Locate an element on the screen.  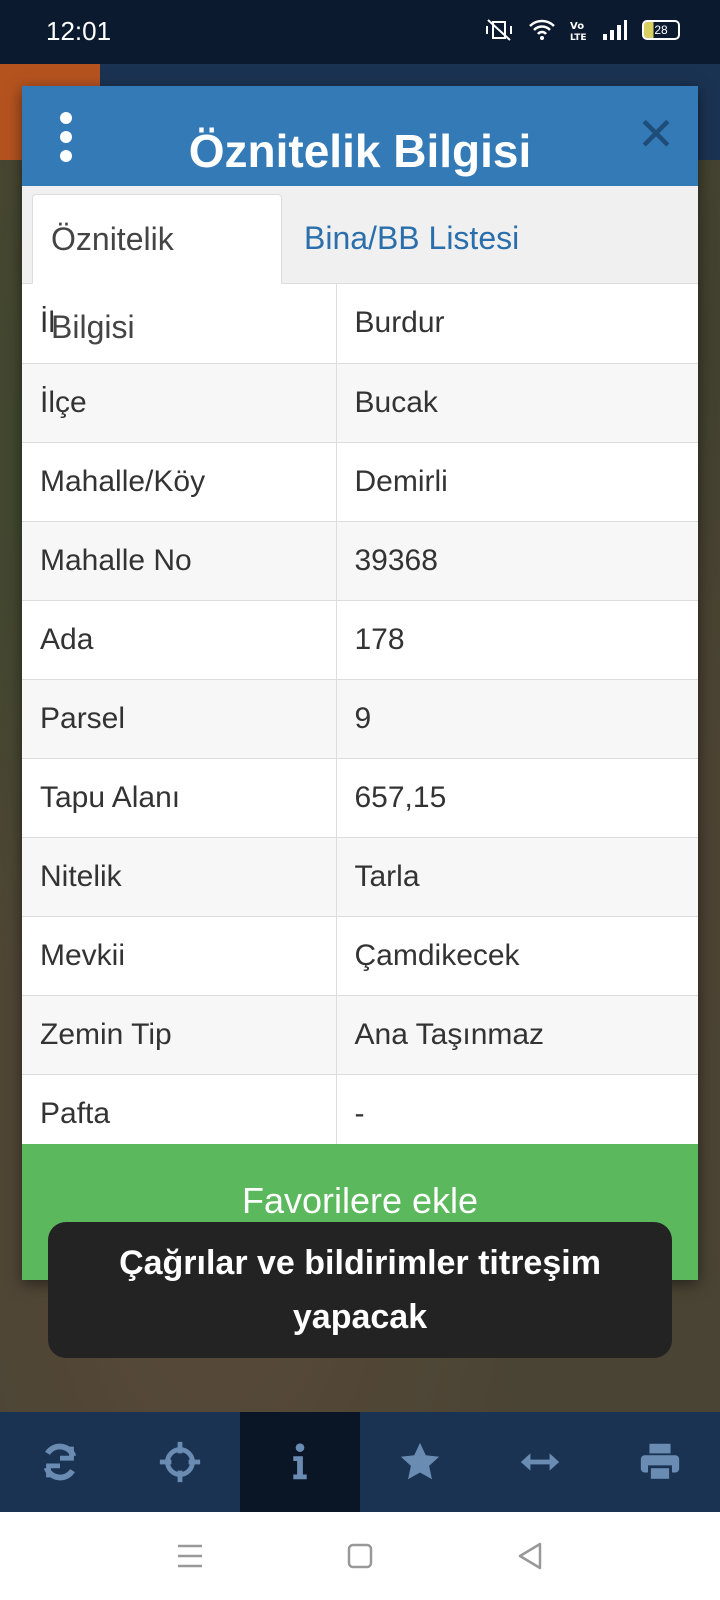
dialog-header: Öznitelik Bilgisi ✕ is located at coordinates (360, 136).